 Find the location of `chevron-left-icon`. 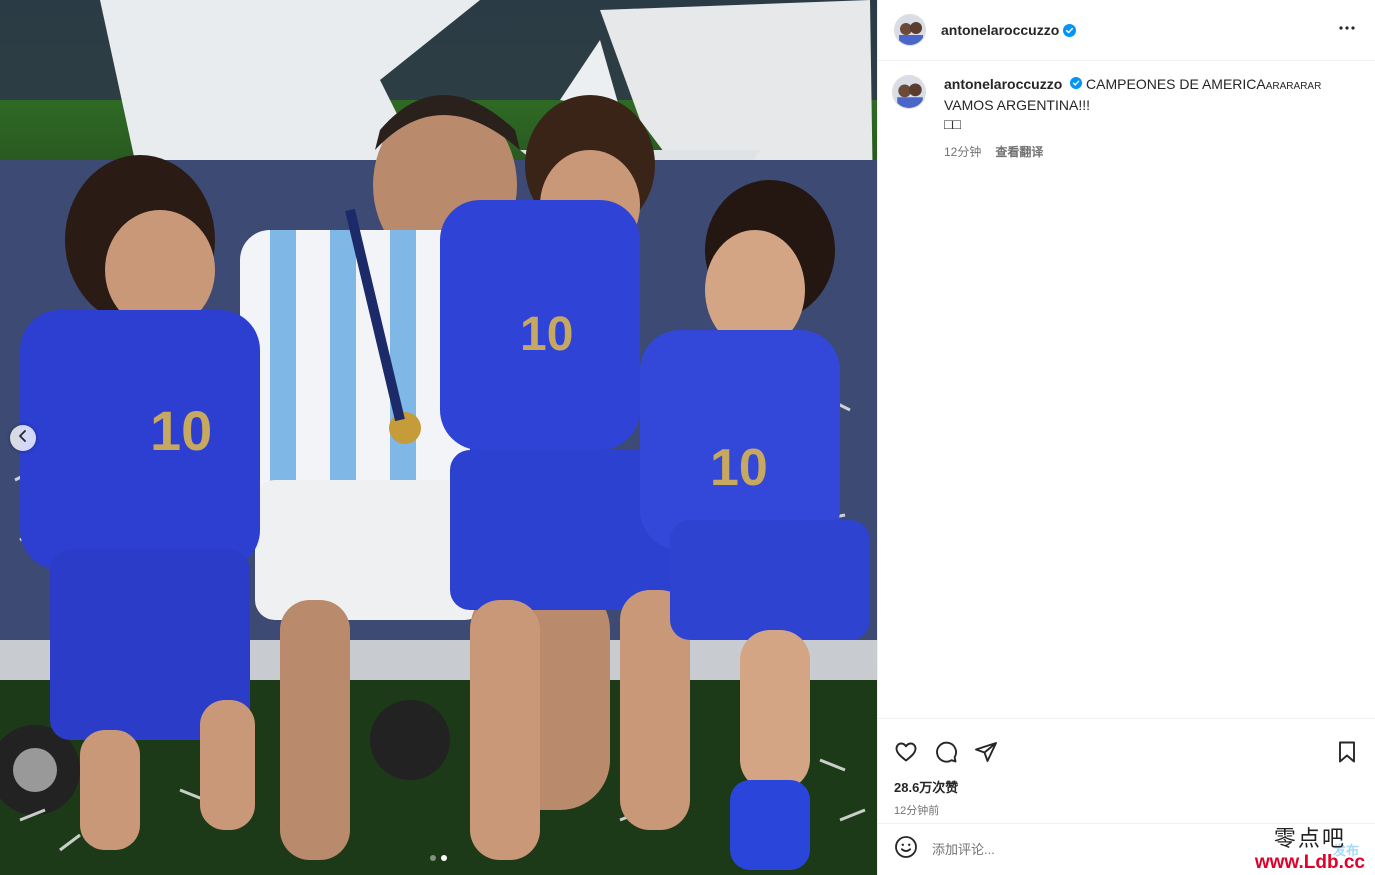

chevron-left-icon is located at coordinates (23, 438).